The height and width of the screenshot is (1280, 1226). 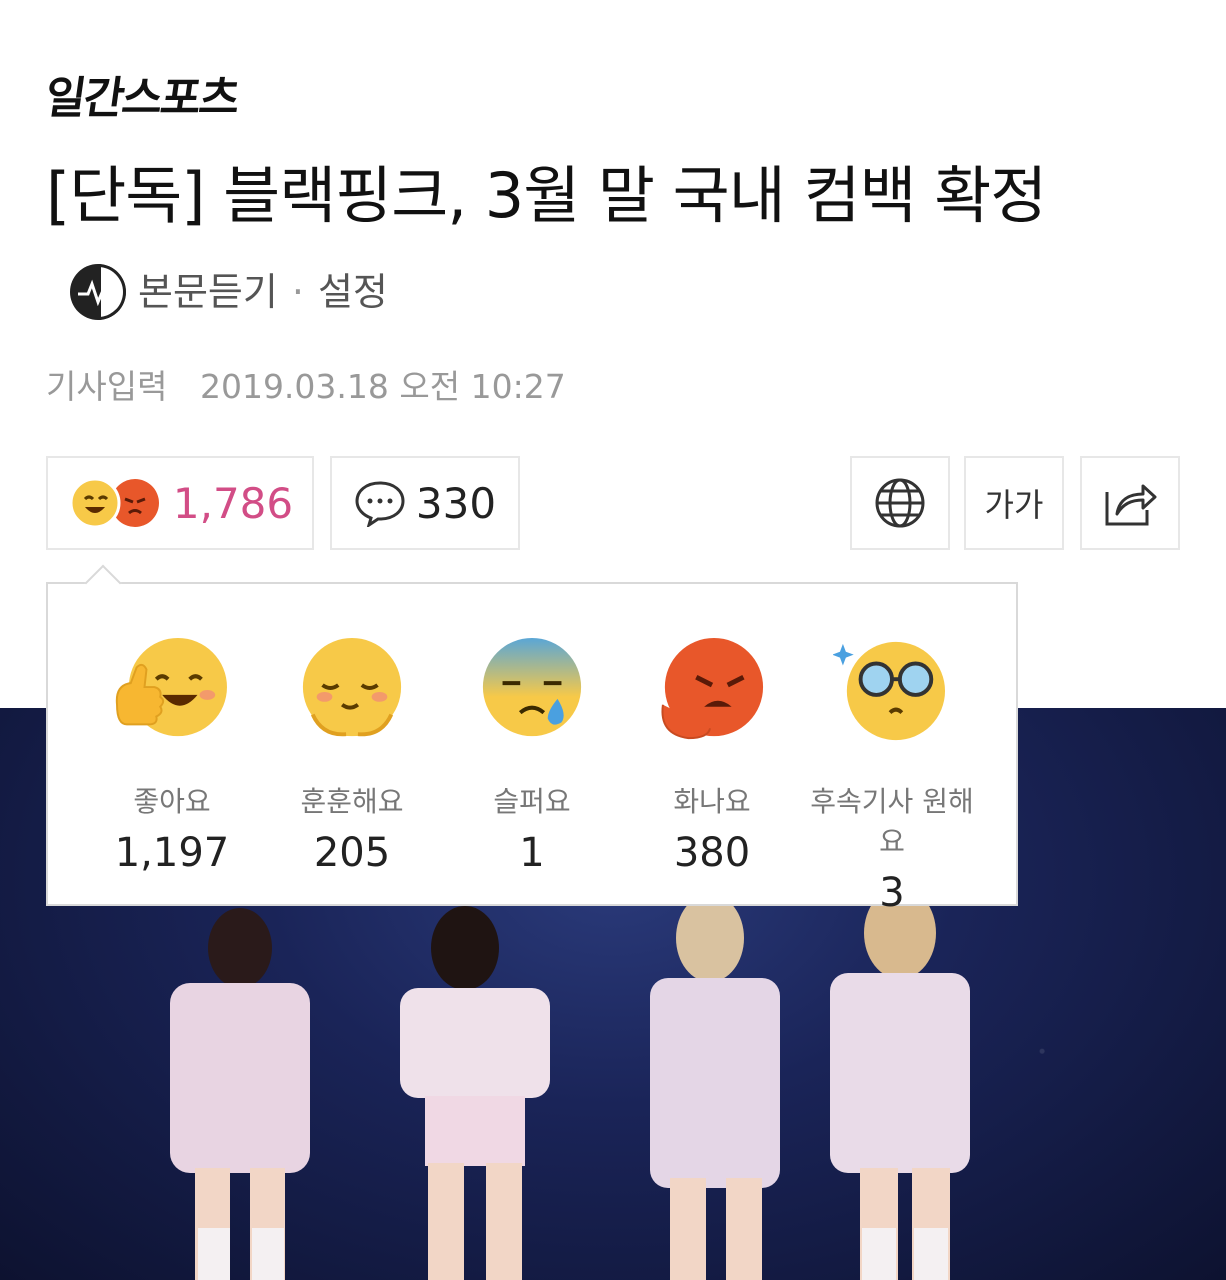 I want to click on settings-link: 설정, so click(x=353, y=292).